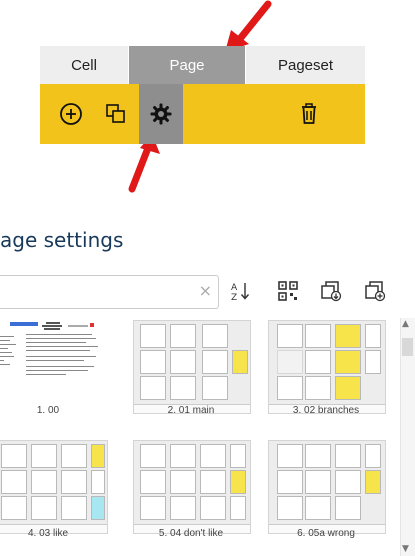  I want to click on sort-az-icon: A Z, so click(241, 291).